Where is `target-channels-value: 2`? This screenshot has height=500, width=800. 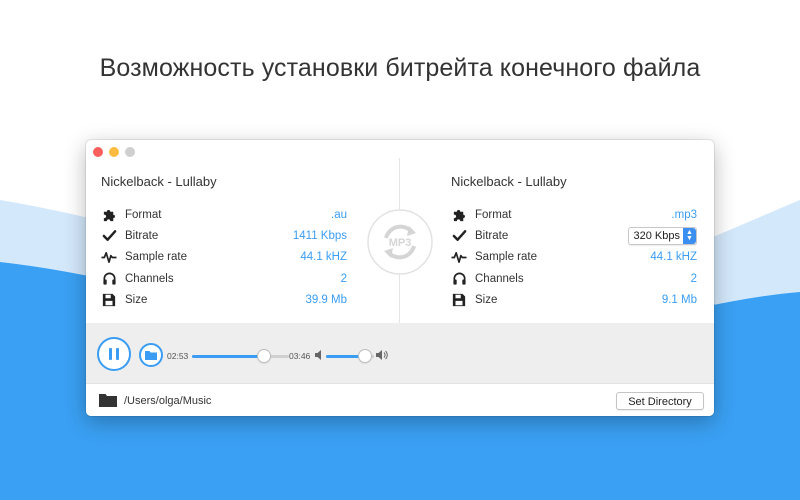
target-channels-value: 2 is located at coordinates (693, 278).